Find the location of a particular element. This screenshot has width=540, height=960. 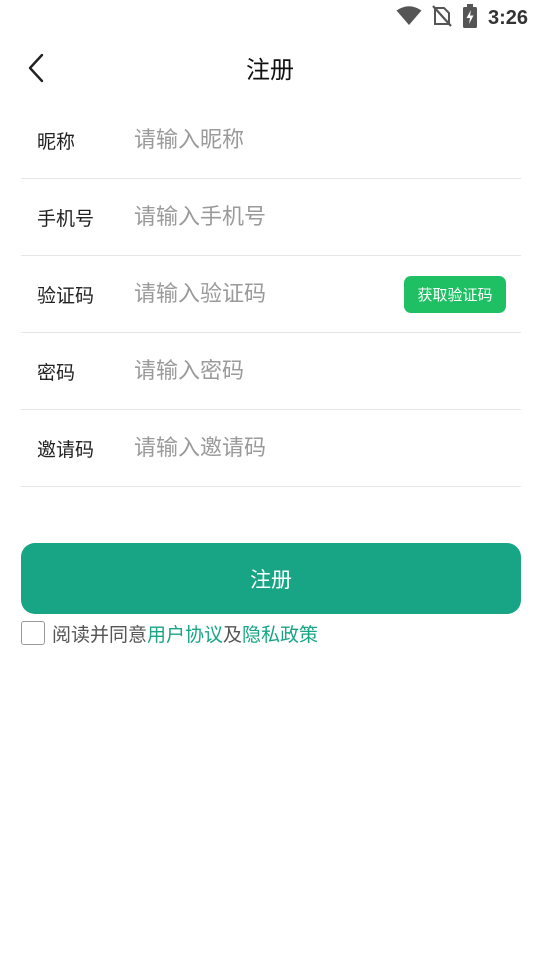

agreement-checkbox is located at coordinates (33, 633).